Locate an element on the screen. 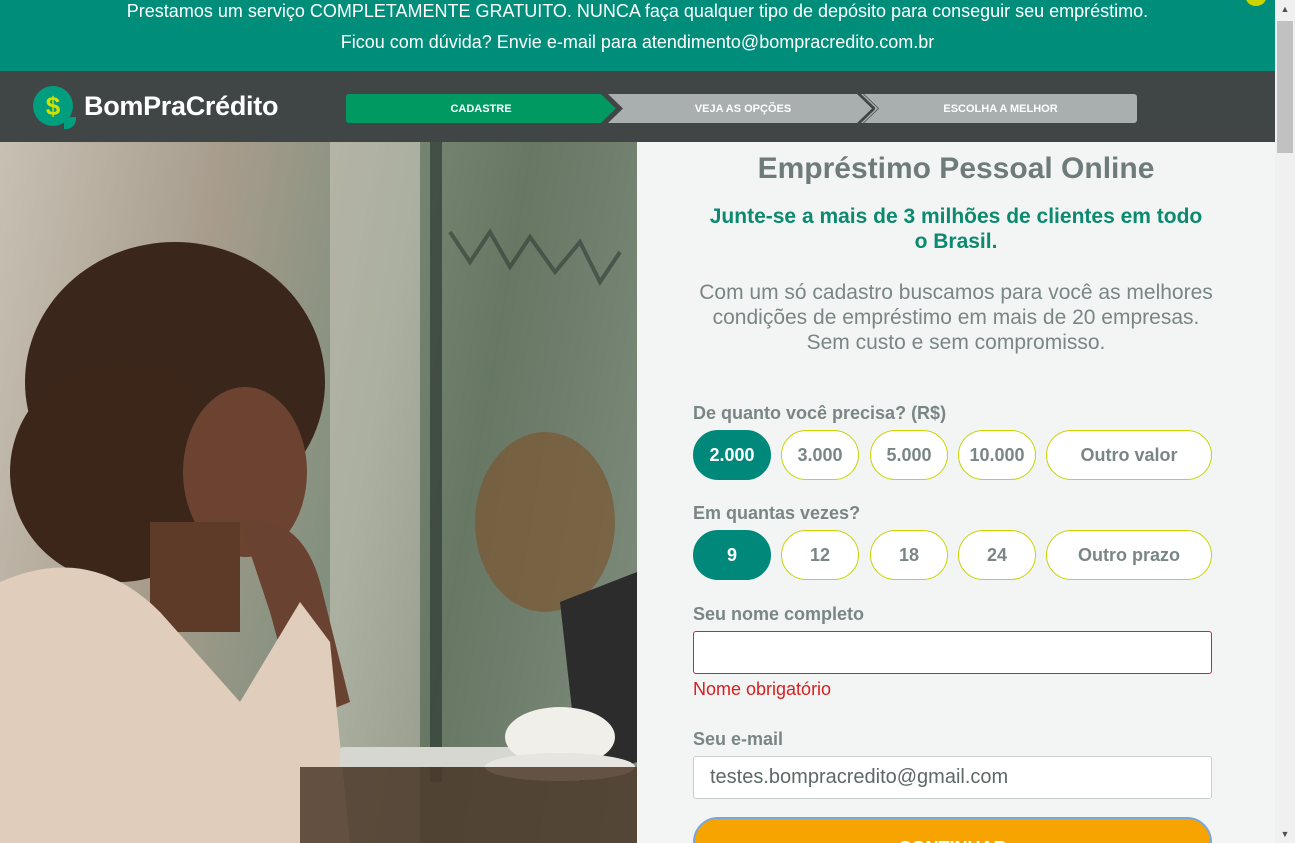 This screenshot has height=843, width=1295. installments-label: Em quantas vezes? is located at coordinates (777, 513).